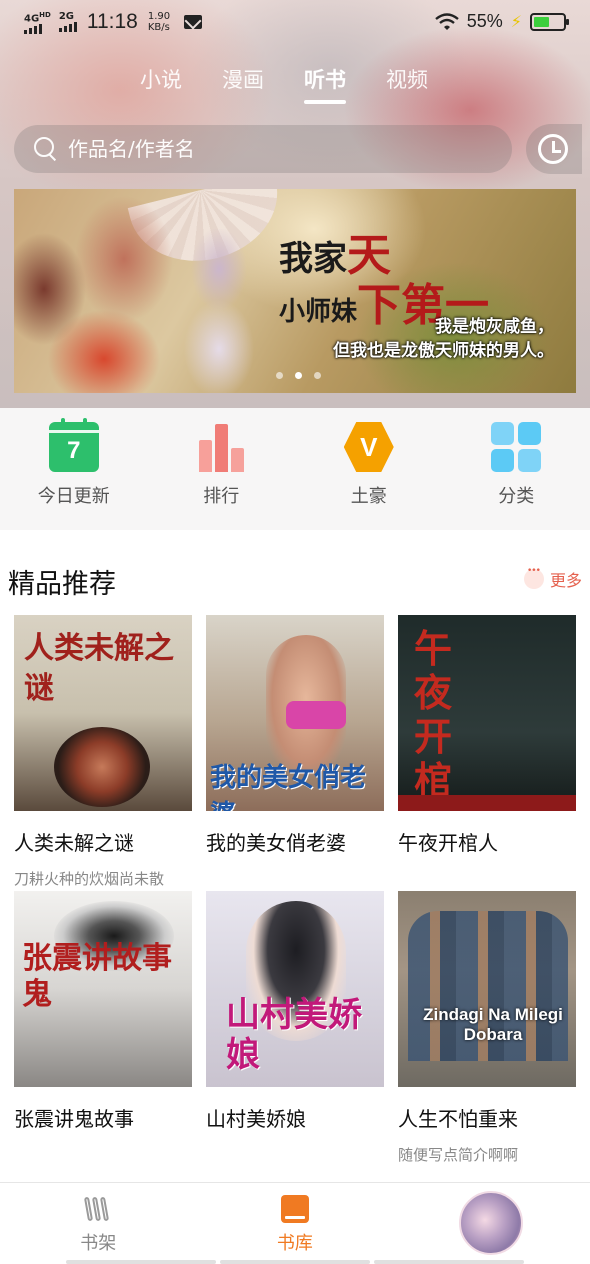 The width and height of the screenshot is (590, 1264). Describe the element at coordinates (484, 21) in the screenshot. I see `battery-percent: 55%` at that location.